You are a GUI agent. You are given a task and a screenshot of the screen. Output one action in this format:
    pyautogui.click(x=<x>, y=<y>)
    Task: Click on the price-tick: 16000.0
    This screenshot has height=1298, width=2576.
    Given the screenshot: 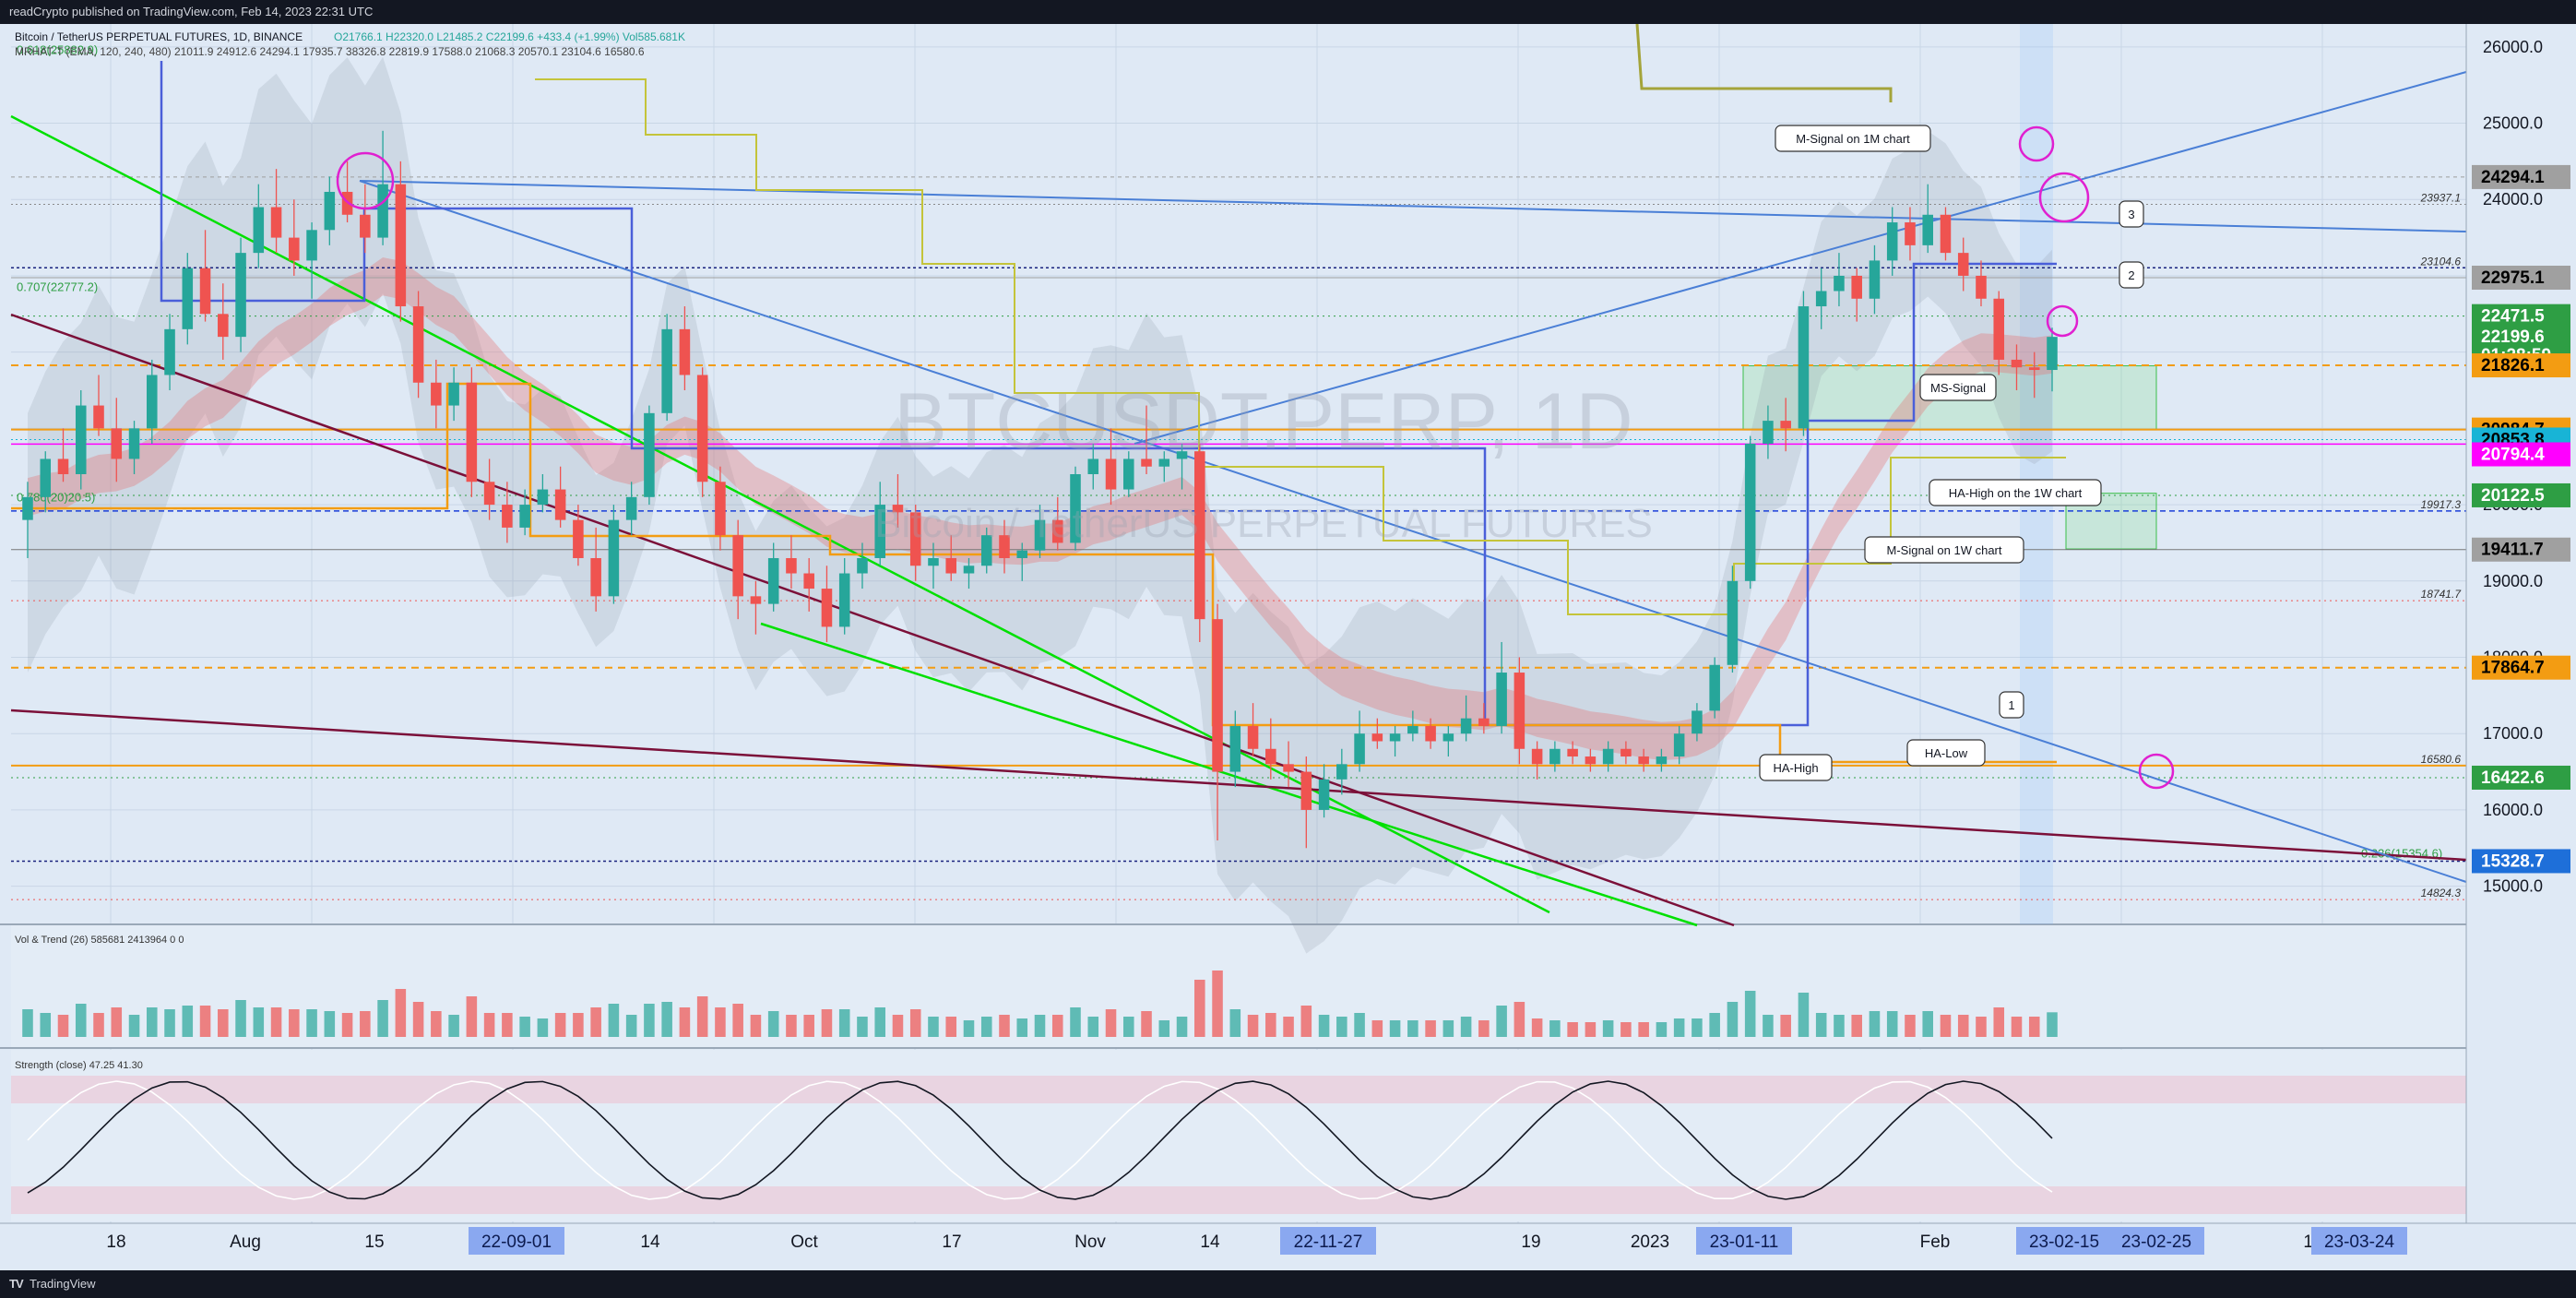 What is the action you would take?
    pyautogui.click(x=2513, y=810)
    